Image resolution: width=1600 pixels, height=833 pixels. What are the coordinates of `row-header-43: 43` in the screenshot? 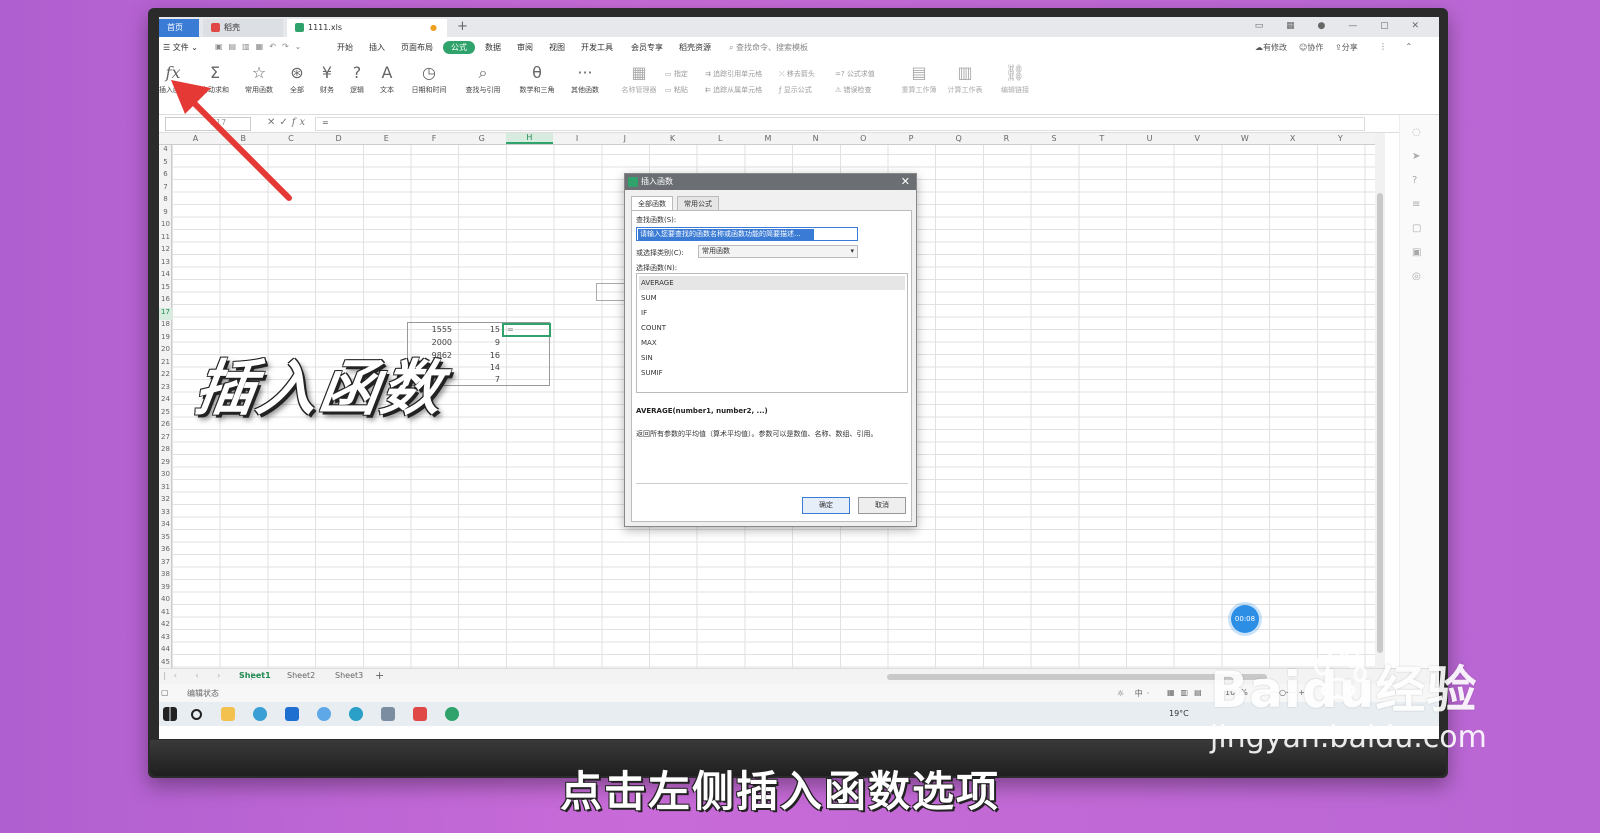 It's located at (165, 639).